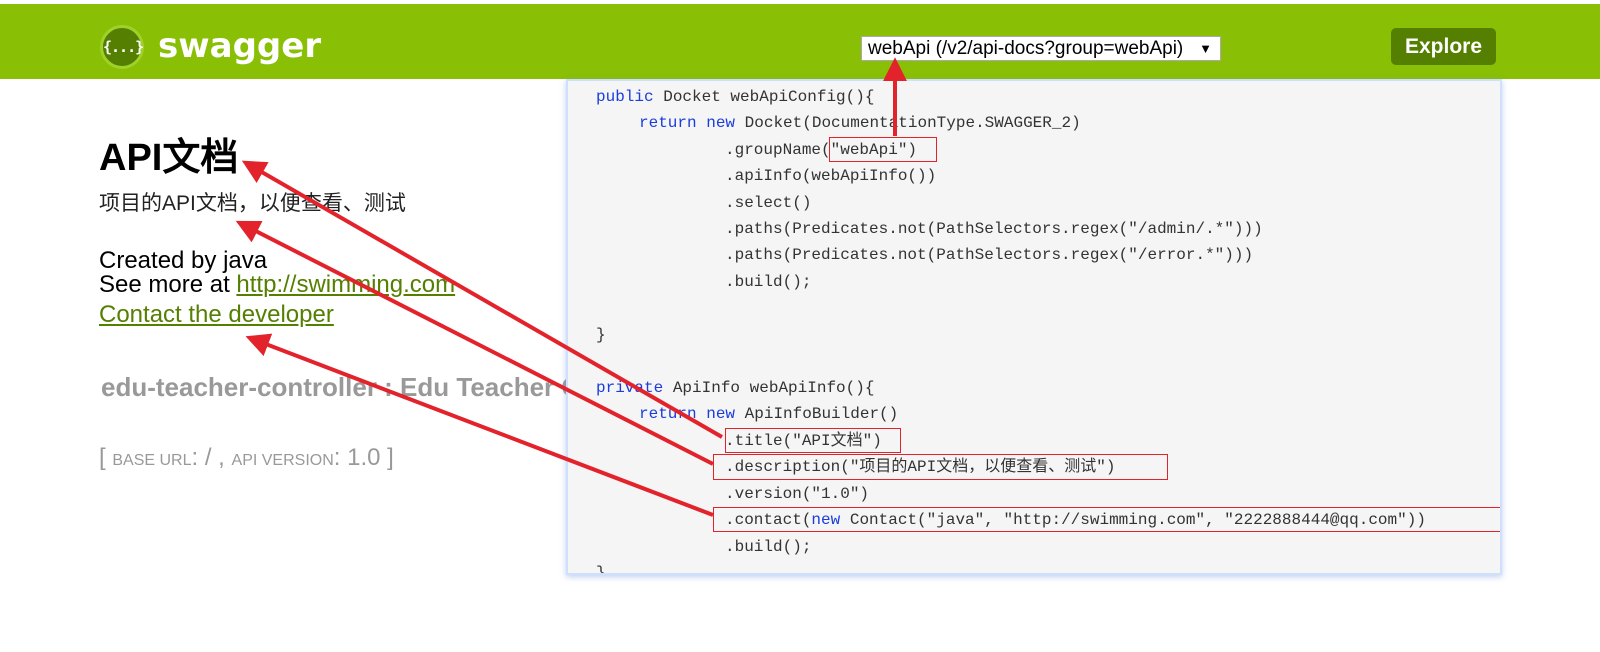 This screenshot has height=652, width=1600. I want to click on code-line: return new ApiInfoBuilder(), so click(768, 414).